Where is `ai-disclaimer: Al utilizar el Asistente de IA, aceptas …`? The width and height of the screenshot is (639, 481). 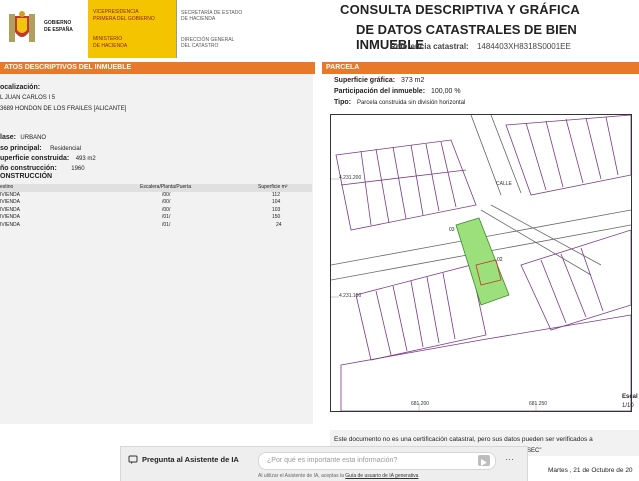 ai-disclaimer: Al utilizar el Asistente de IA, aceptas … is located at coordinates (338, 476).